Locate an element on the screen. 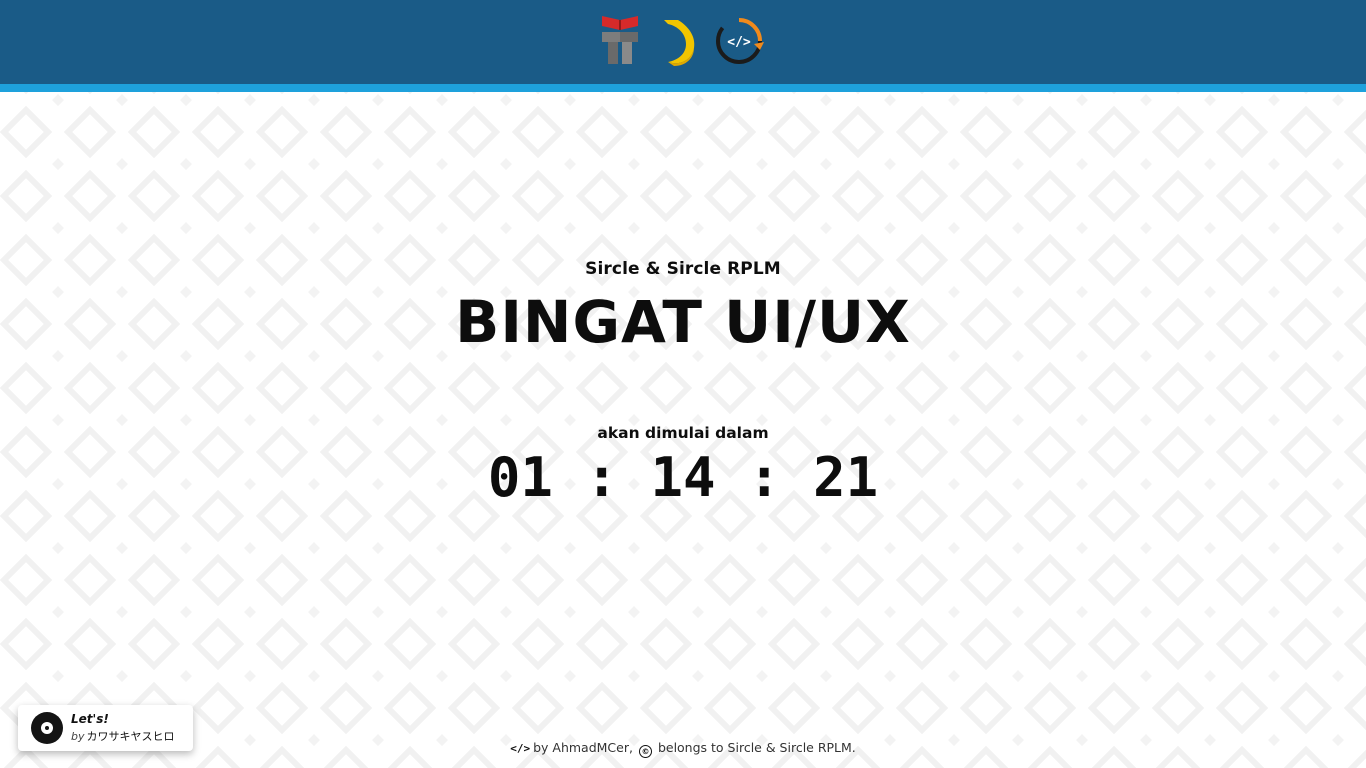 Image resolution: width=1366 pixels, height=768 pixels. header-logos: </> is located at coordinates (683, 41).